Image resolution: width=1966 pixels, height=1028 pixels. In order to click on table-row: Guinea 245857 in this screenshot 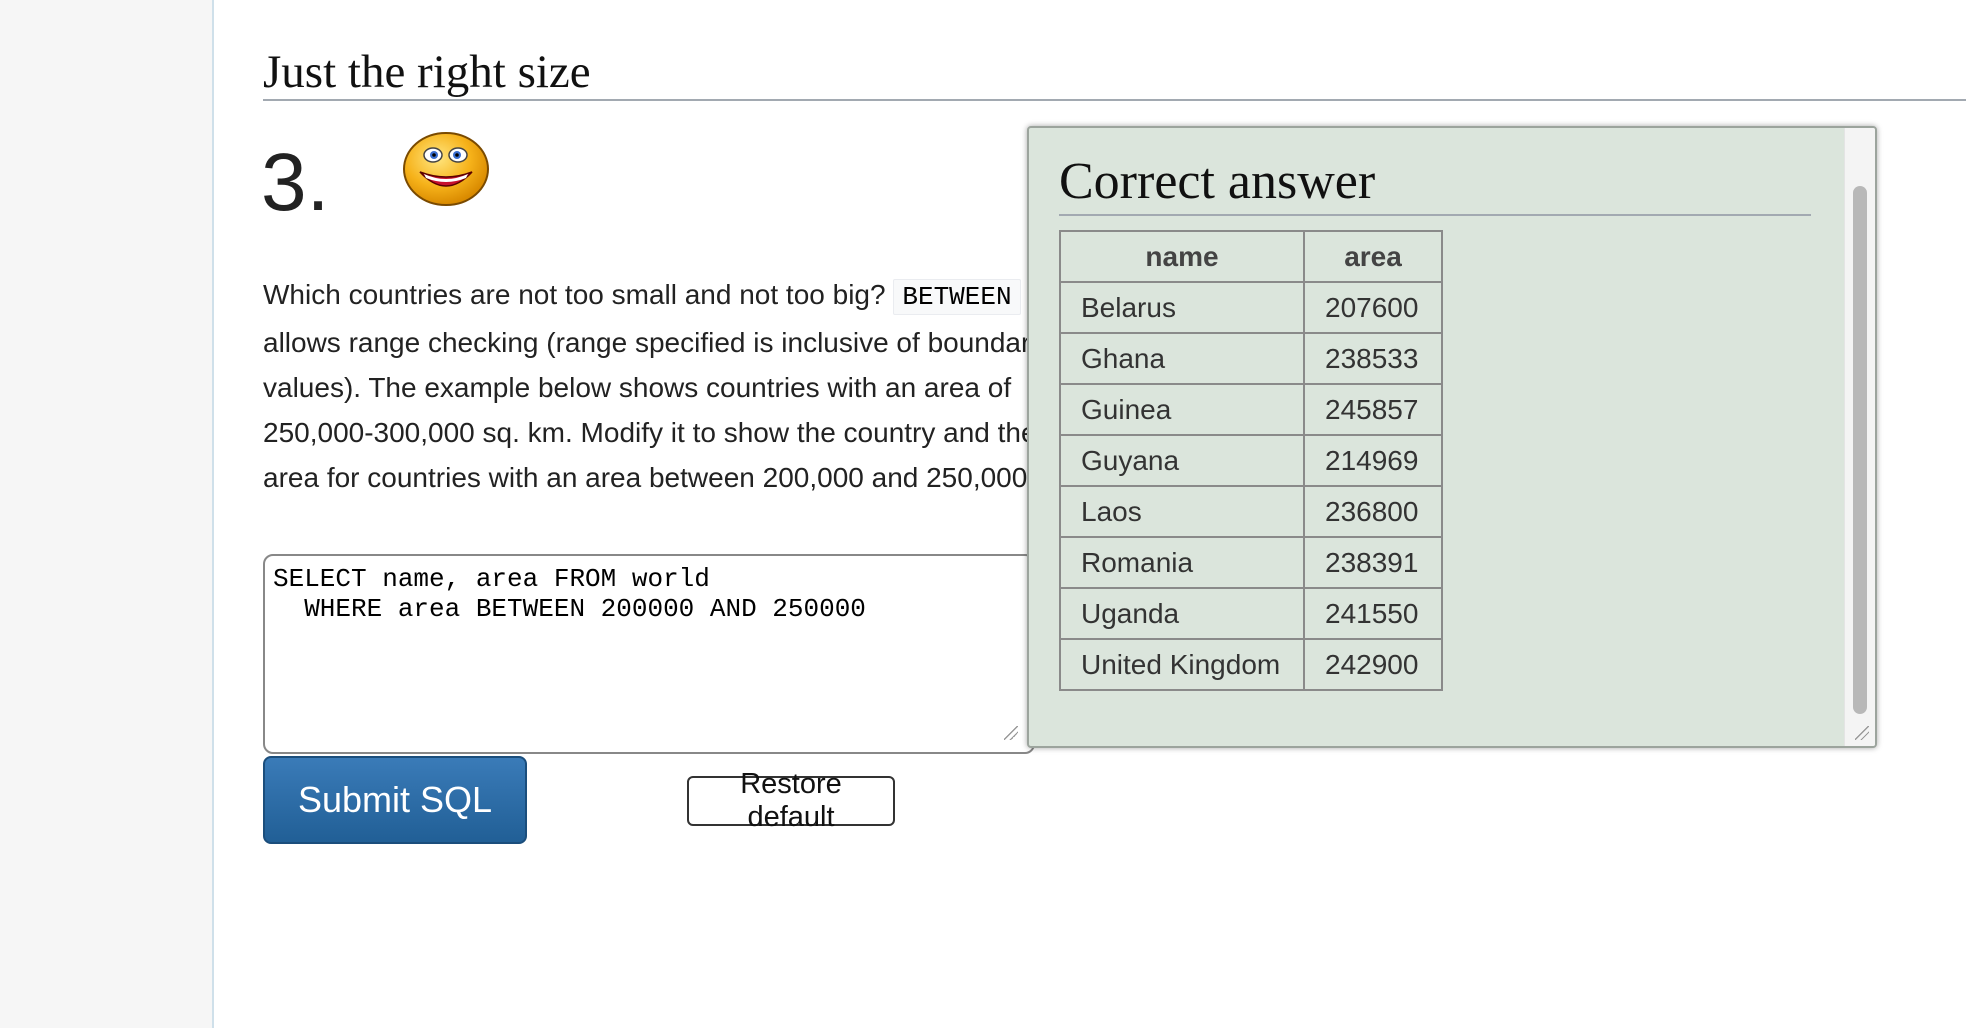, I will do `click(1251, 409)`.